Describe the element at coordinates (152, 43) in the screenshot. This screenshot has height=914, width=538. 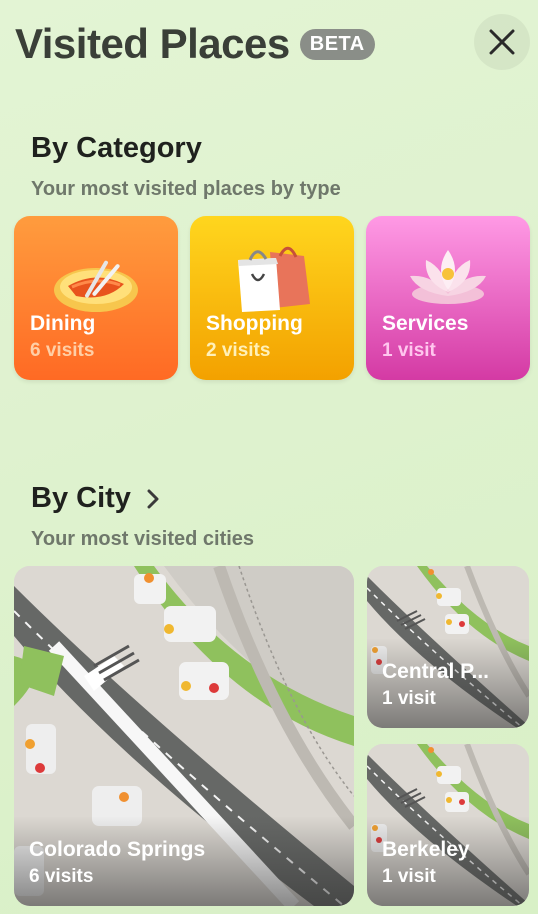
I see `page-title: Visited Places` at that location.